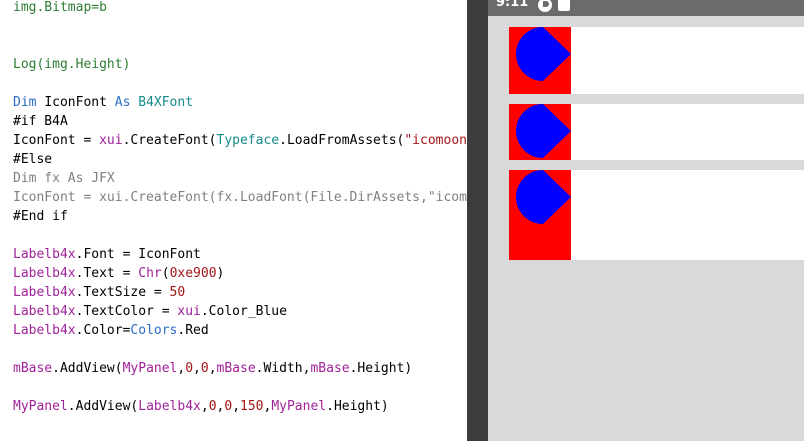 This screenshot has width=804, height=441. What do you see at coordinates (193, 273) in the screenshot?
I see `code-token: 0xe900` at bounding box center [193, 273].